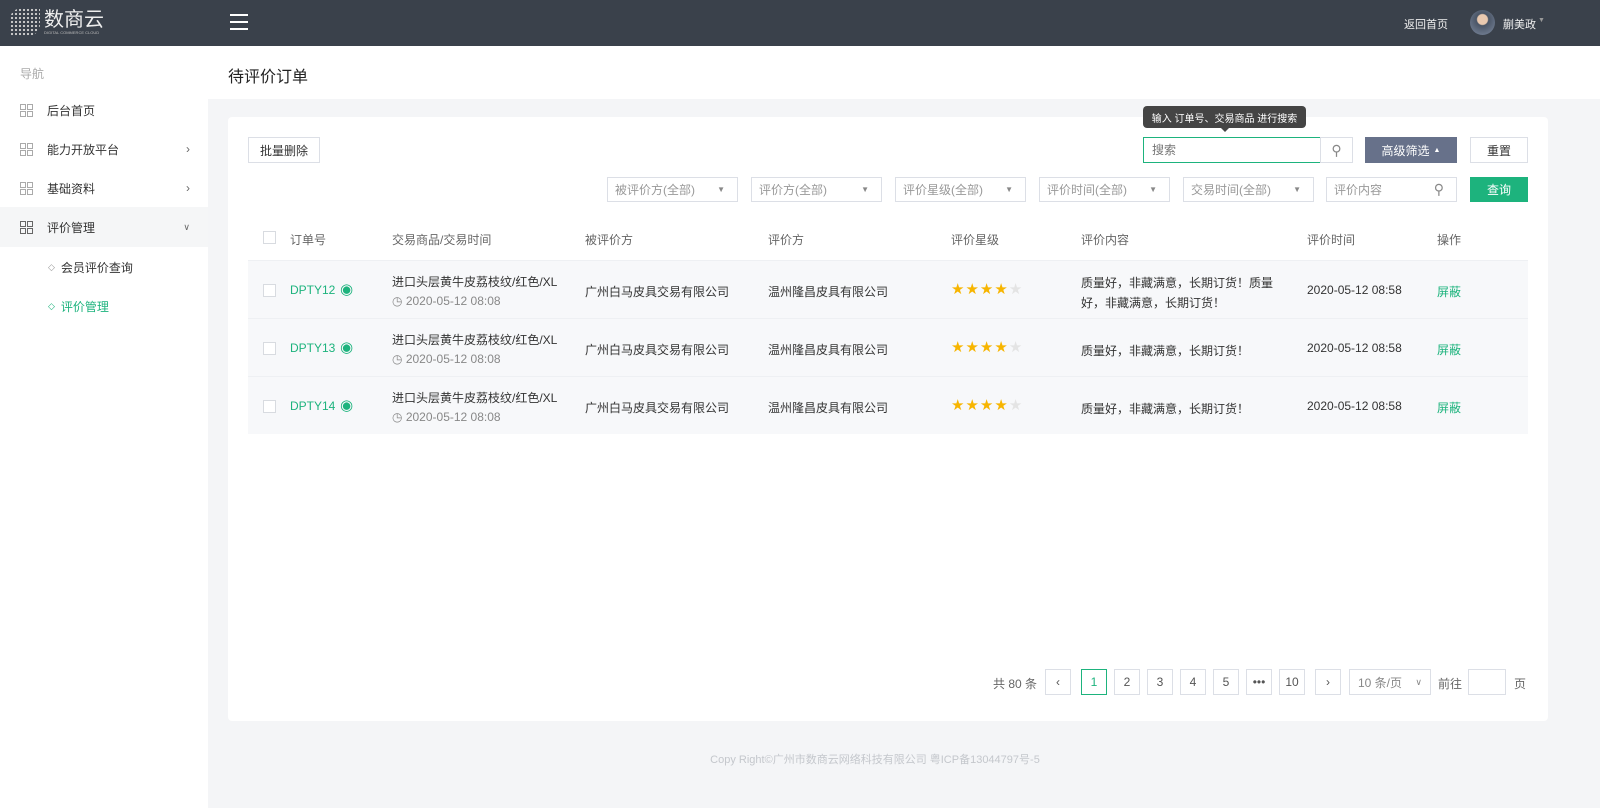  I want to click on order-number-link: DPTY13, so click(312, 348).